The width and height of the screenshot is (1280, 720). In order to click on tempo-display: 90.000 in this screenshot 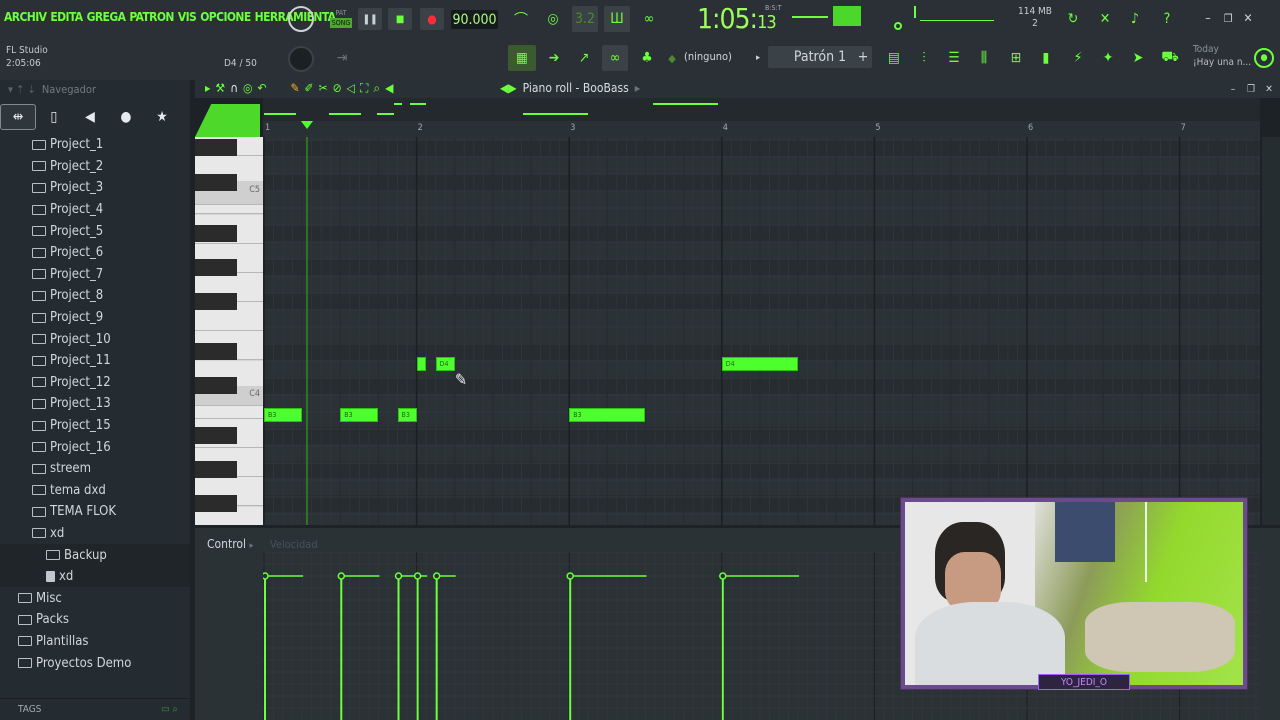, I will do `click(474, 19)`.